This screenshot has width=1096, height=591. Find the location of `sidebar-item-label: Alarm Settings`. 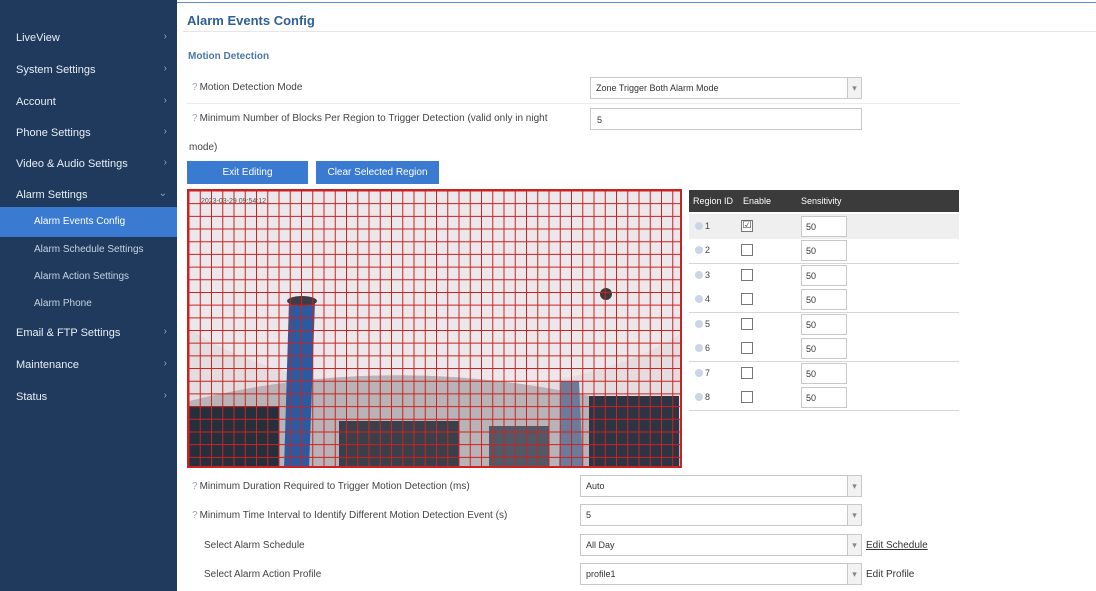

sidebar-item-label: Alarm Settings is located at coordinates (52, 195).